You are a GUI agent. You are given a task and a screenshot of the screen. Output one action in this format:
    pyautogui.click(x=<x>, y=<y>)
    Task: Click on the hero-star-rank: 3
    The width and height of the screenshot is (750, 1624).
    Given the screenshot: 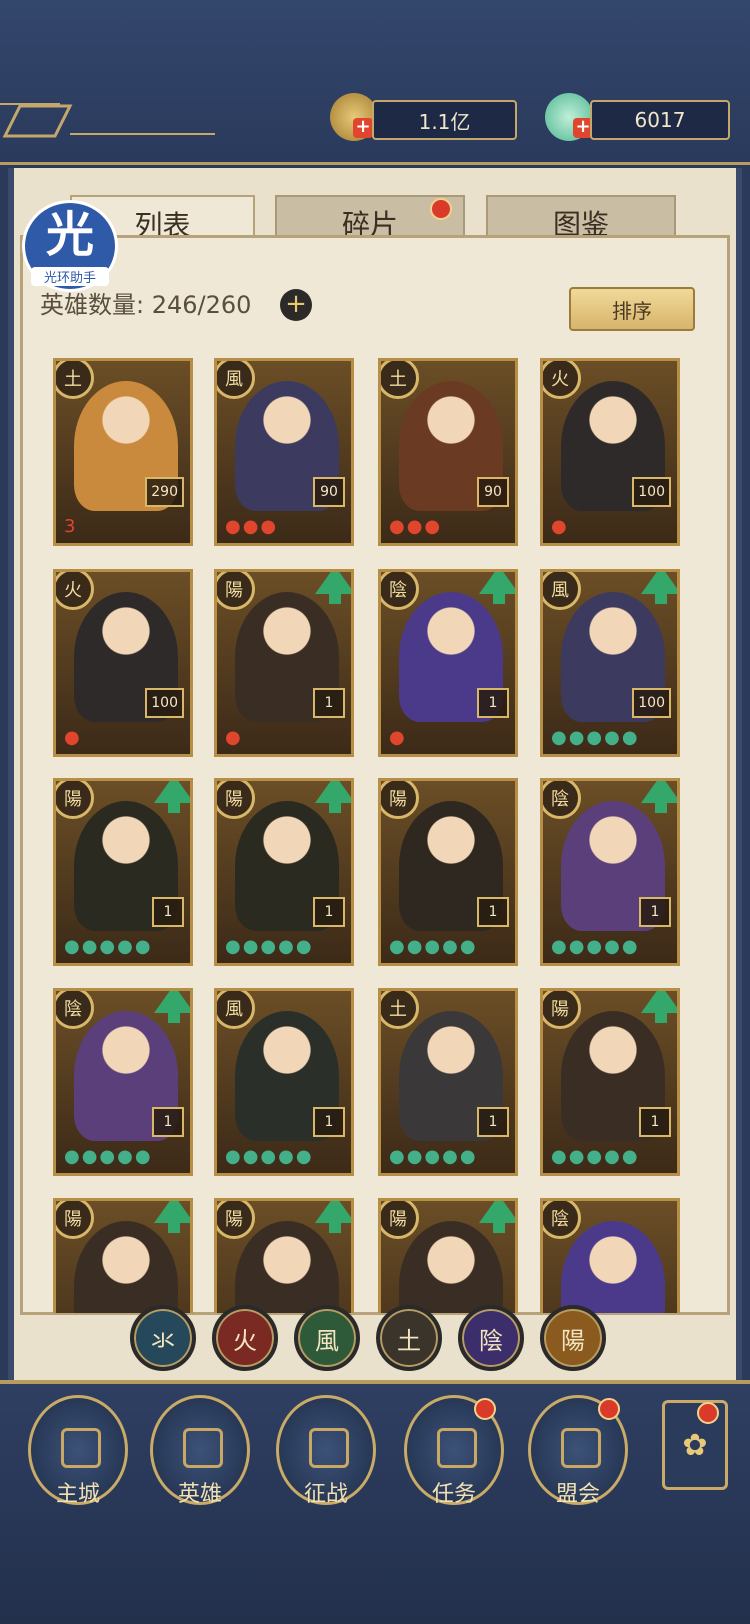 What is the action you would take?
    pyautogui.click(x=71, y=526)
    